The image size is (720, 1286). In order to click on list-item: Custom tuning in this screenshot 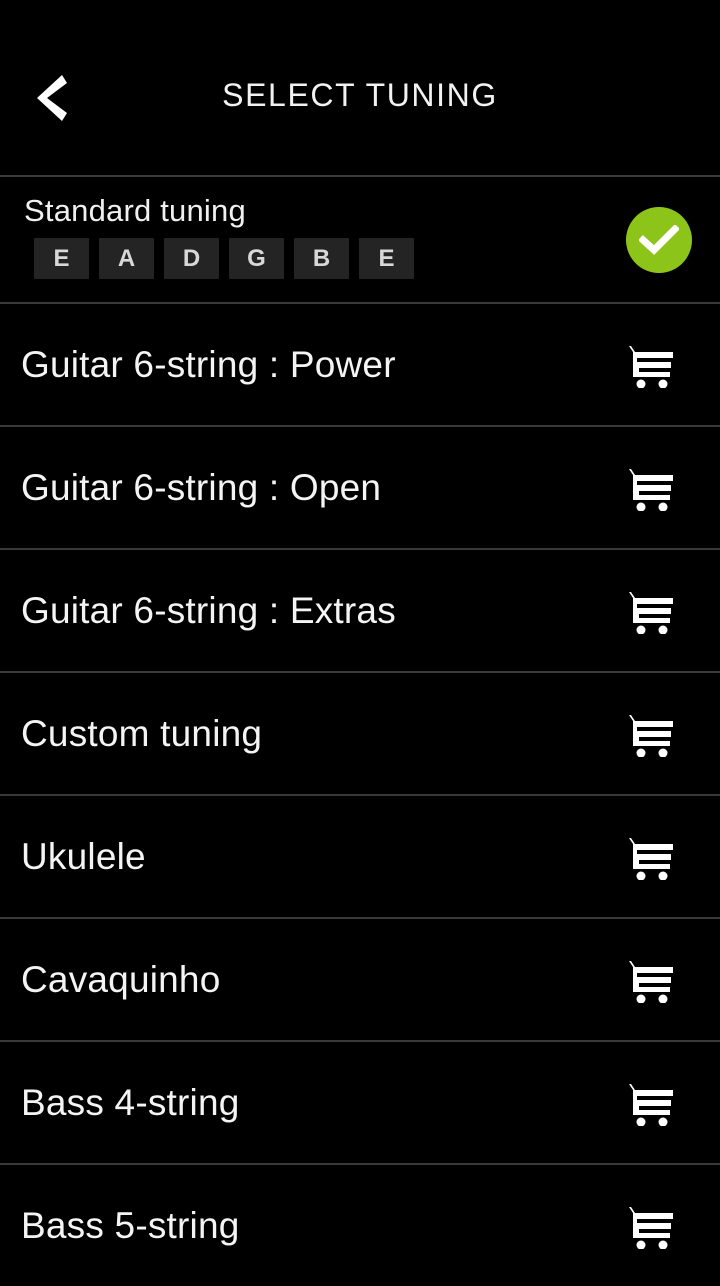, I will do `click(360, 733)`.